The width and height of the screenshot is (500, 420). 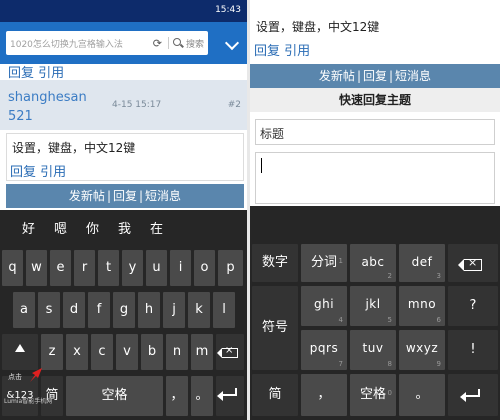 I want to click on status-time: 15:43, so click(x=228, y=10).